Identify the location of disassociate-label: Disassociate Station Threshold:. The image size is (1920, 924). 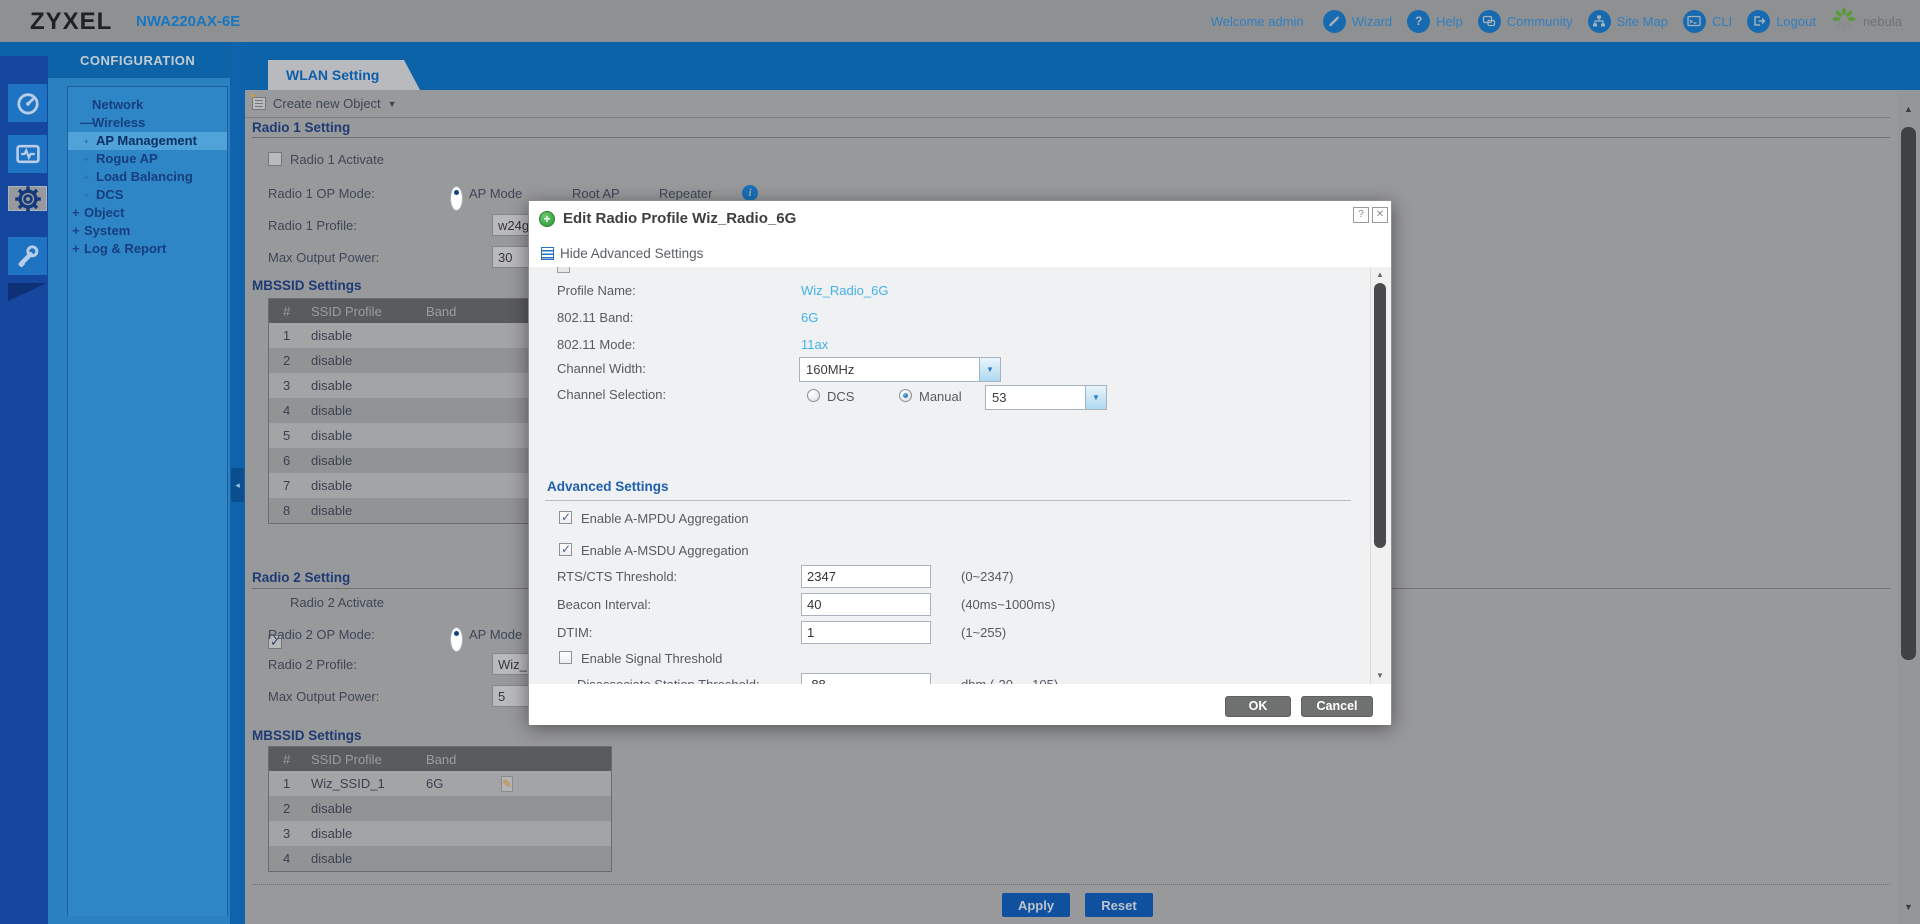
(668, 680).